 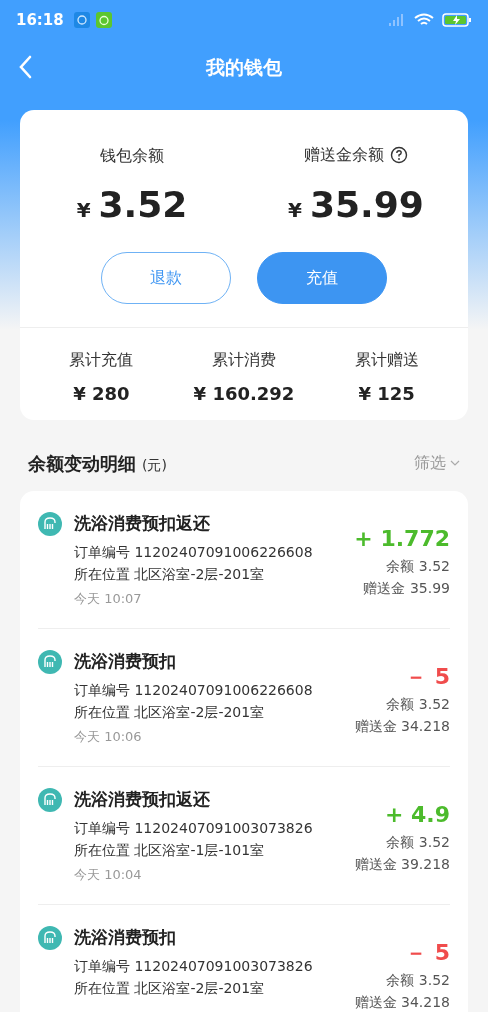 What do you see at coordinates (108, 737) in the screenshot?
I see `transaction-time: 今天 10:06` at bounding box center [108, 737].